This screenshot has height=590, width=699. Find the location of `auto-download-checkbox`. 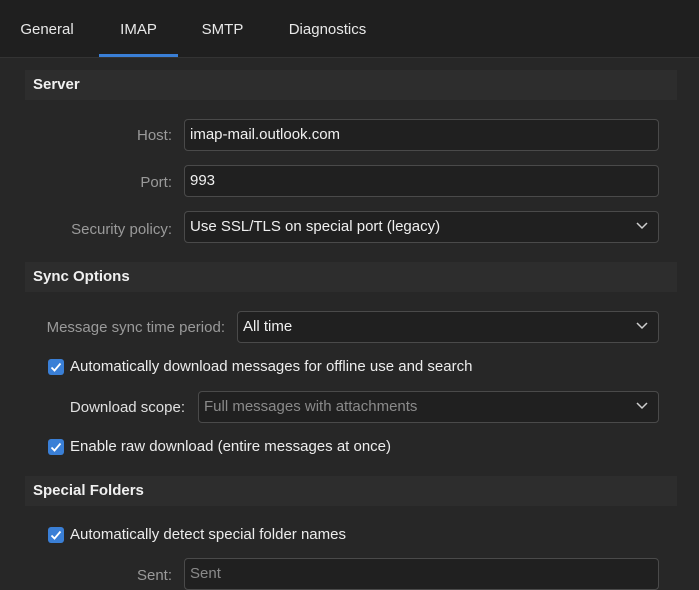

auto-download-checkbox is located at coordinates (56, 367).